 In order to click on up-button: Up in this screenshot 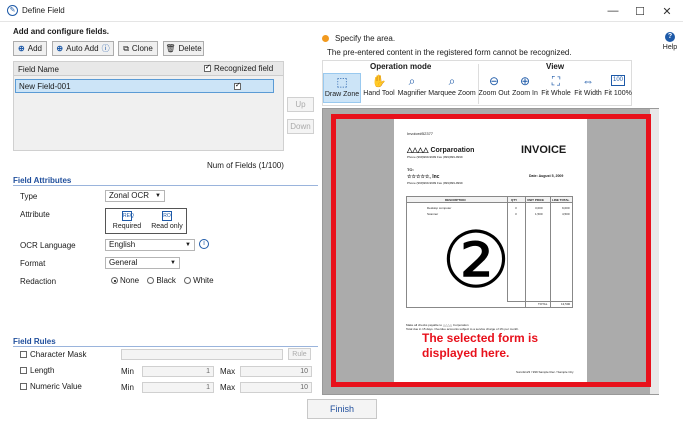, I will do `click(300, 104)`.